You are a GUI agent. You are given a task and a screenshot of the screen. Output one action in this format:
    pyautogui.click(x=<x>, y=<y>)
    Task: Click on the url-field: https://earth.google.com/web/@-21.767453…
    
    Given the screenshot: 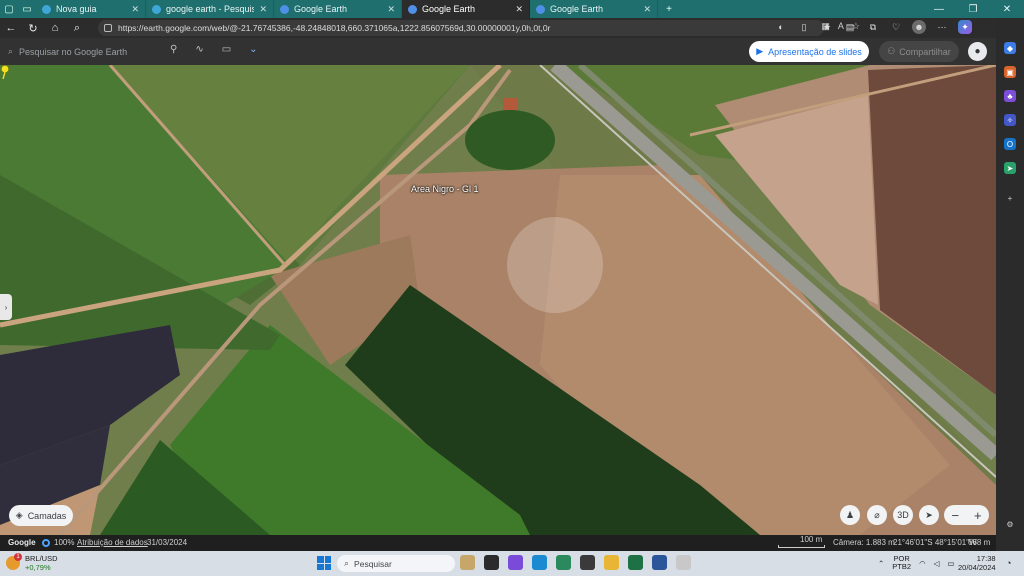 What is the action you would take?
    pyautogui.click(x=461, y=28)
    